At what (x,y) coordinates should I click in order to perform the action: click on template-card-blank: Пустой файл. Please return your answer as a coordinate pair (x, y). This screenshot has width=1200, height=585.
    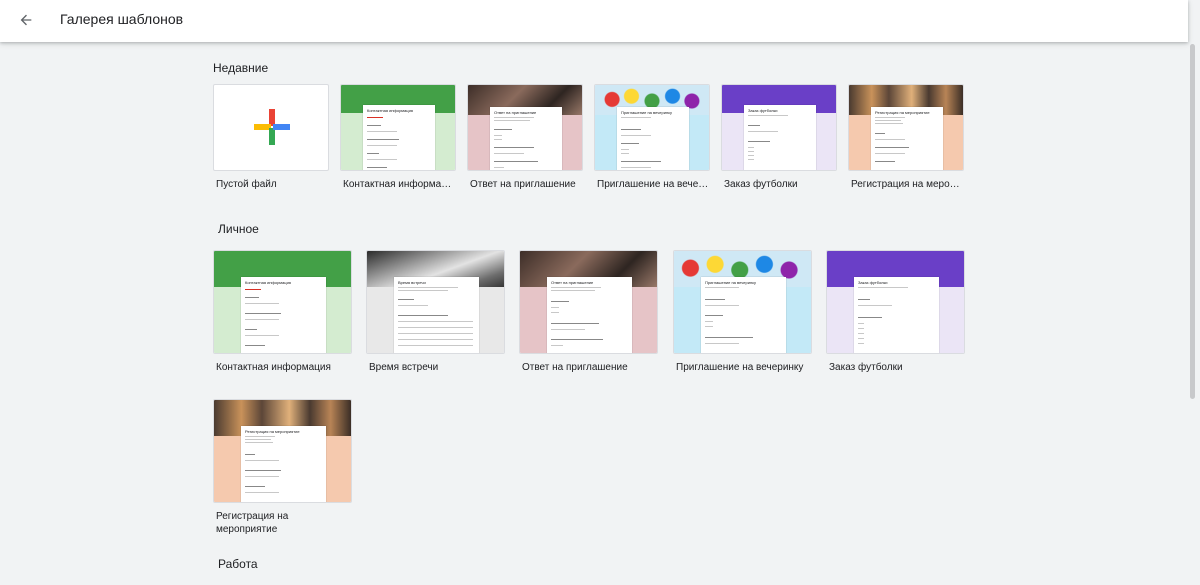
    Looking at the image, I should click on (271, 139).